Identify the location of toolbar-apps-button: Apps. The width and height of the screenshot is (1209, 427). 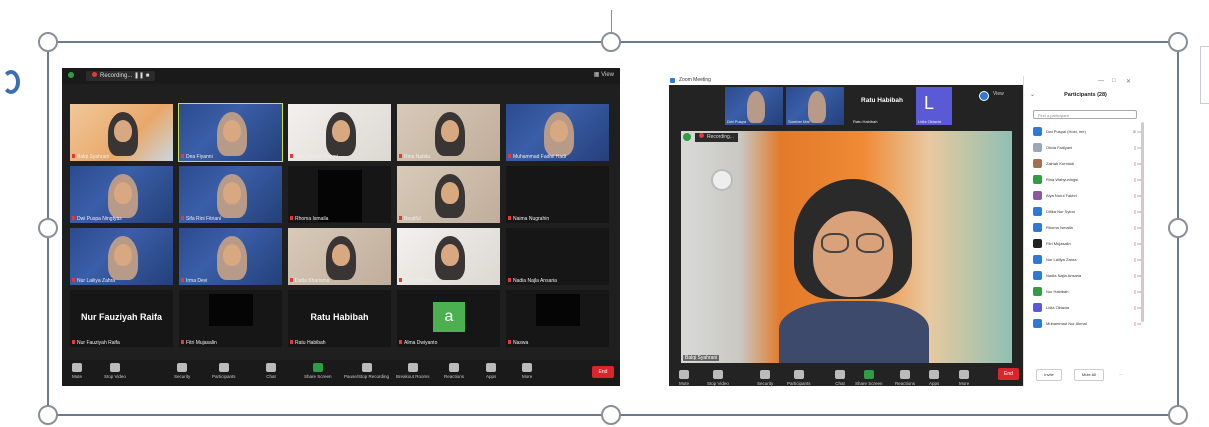
(491, 371).